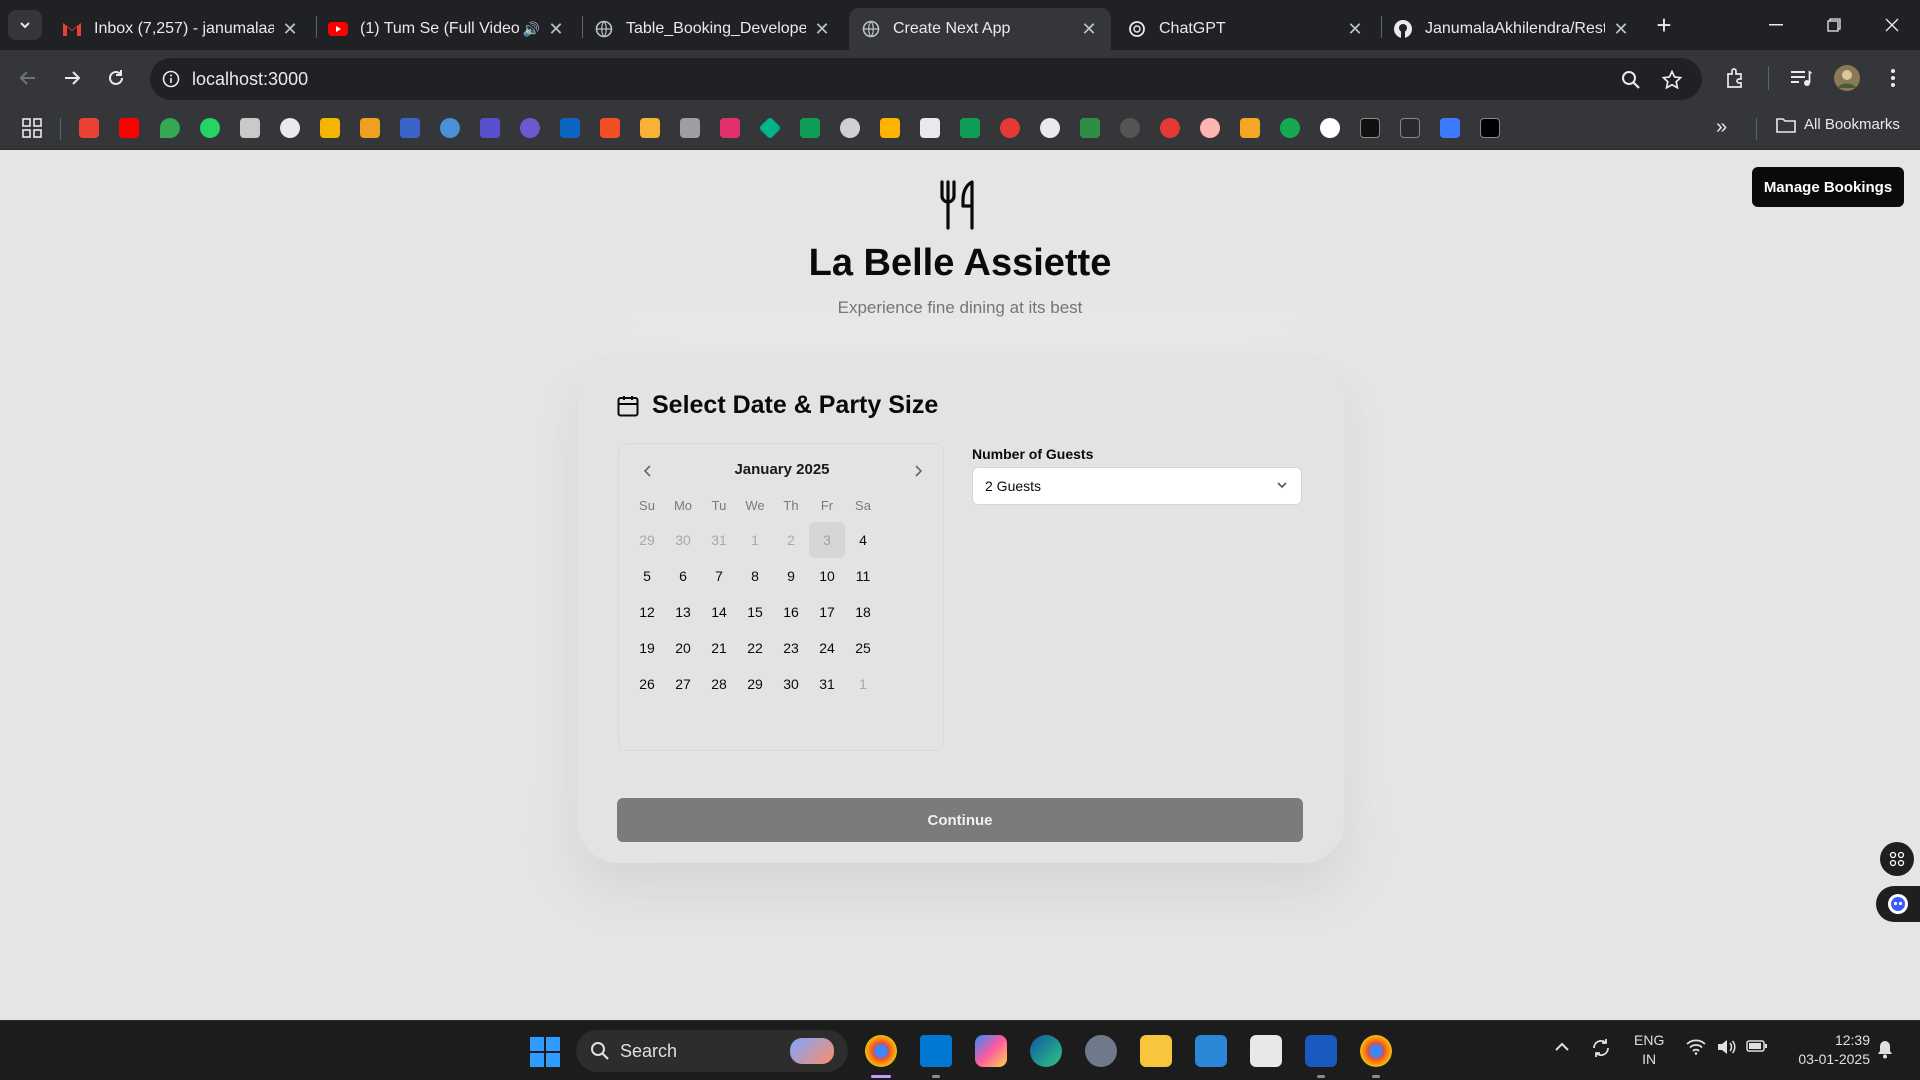 The image size is (1920, 1080). Describe the element at coordinates (1776, 25) in the screenshot. I see `minimize-button` at that location.